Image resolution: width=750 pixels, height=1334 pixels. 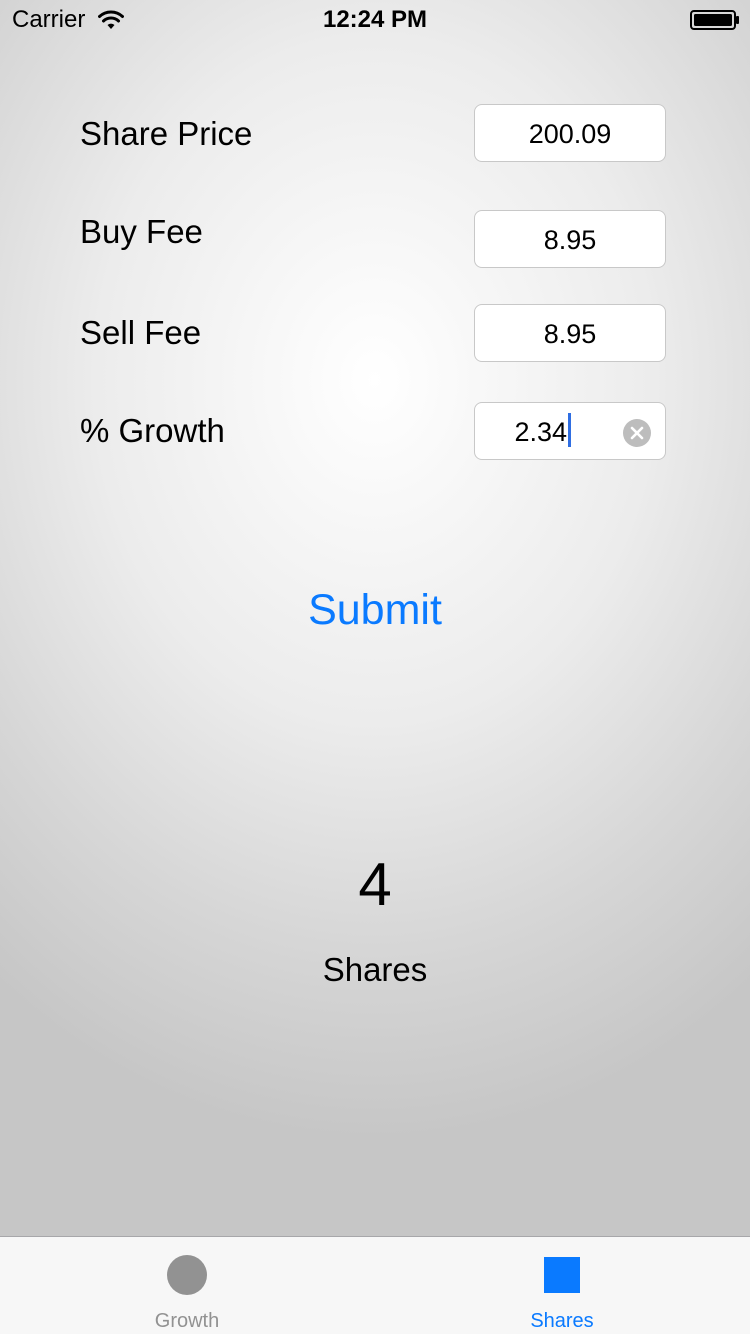 I want to click on result-label: Shares, so click(x=375, y=969).